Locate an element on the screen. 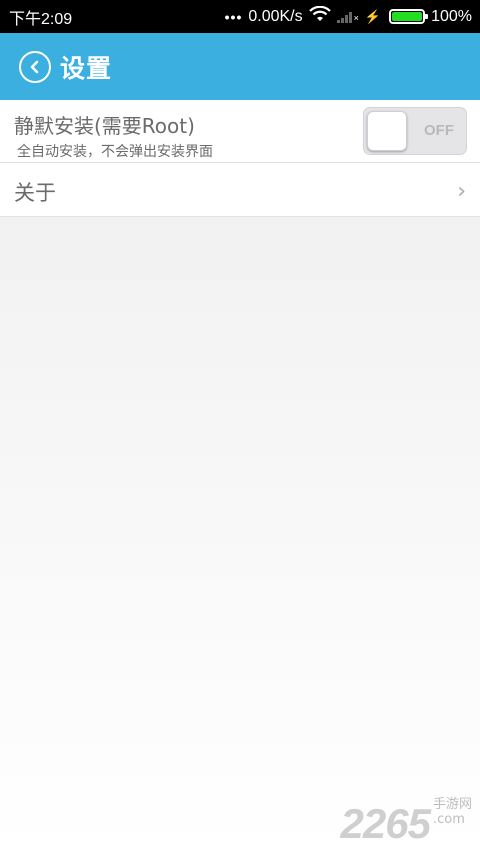  watermark-suffix: .com is located at coordinates (448, 819).